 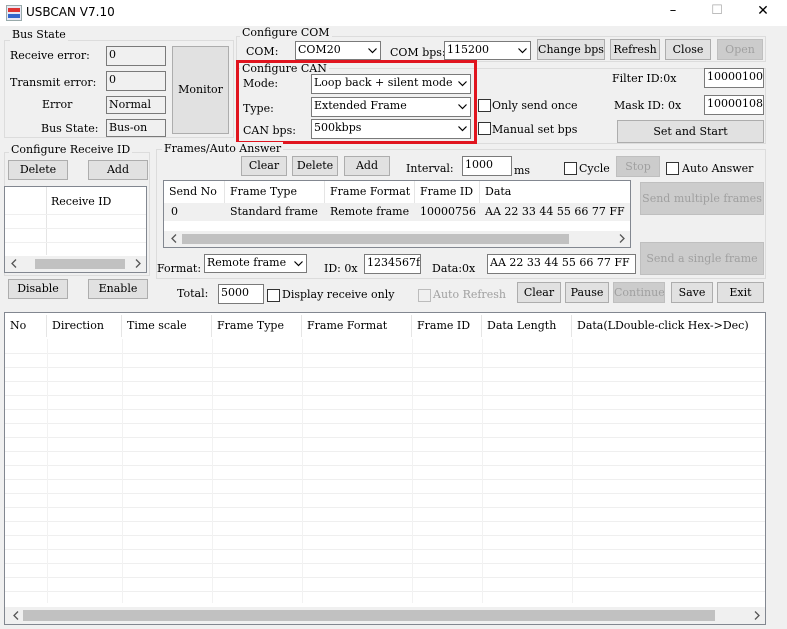 I want to click on disable-button: Disable, so click(x=38, y=289).